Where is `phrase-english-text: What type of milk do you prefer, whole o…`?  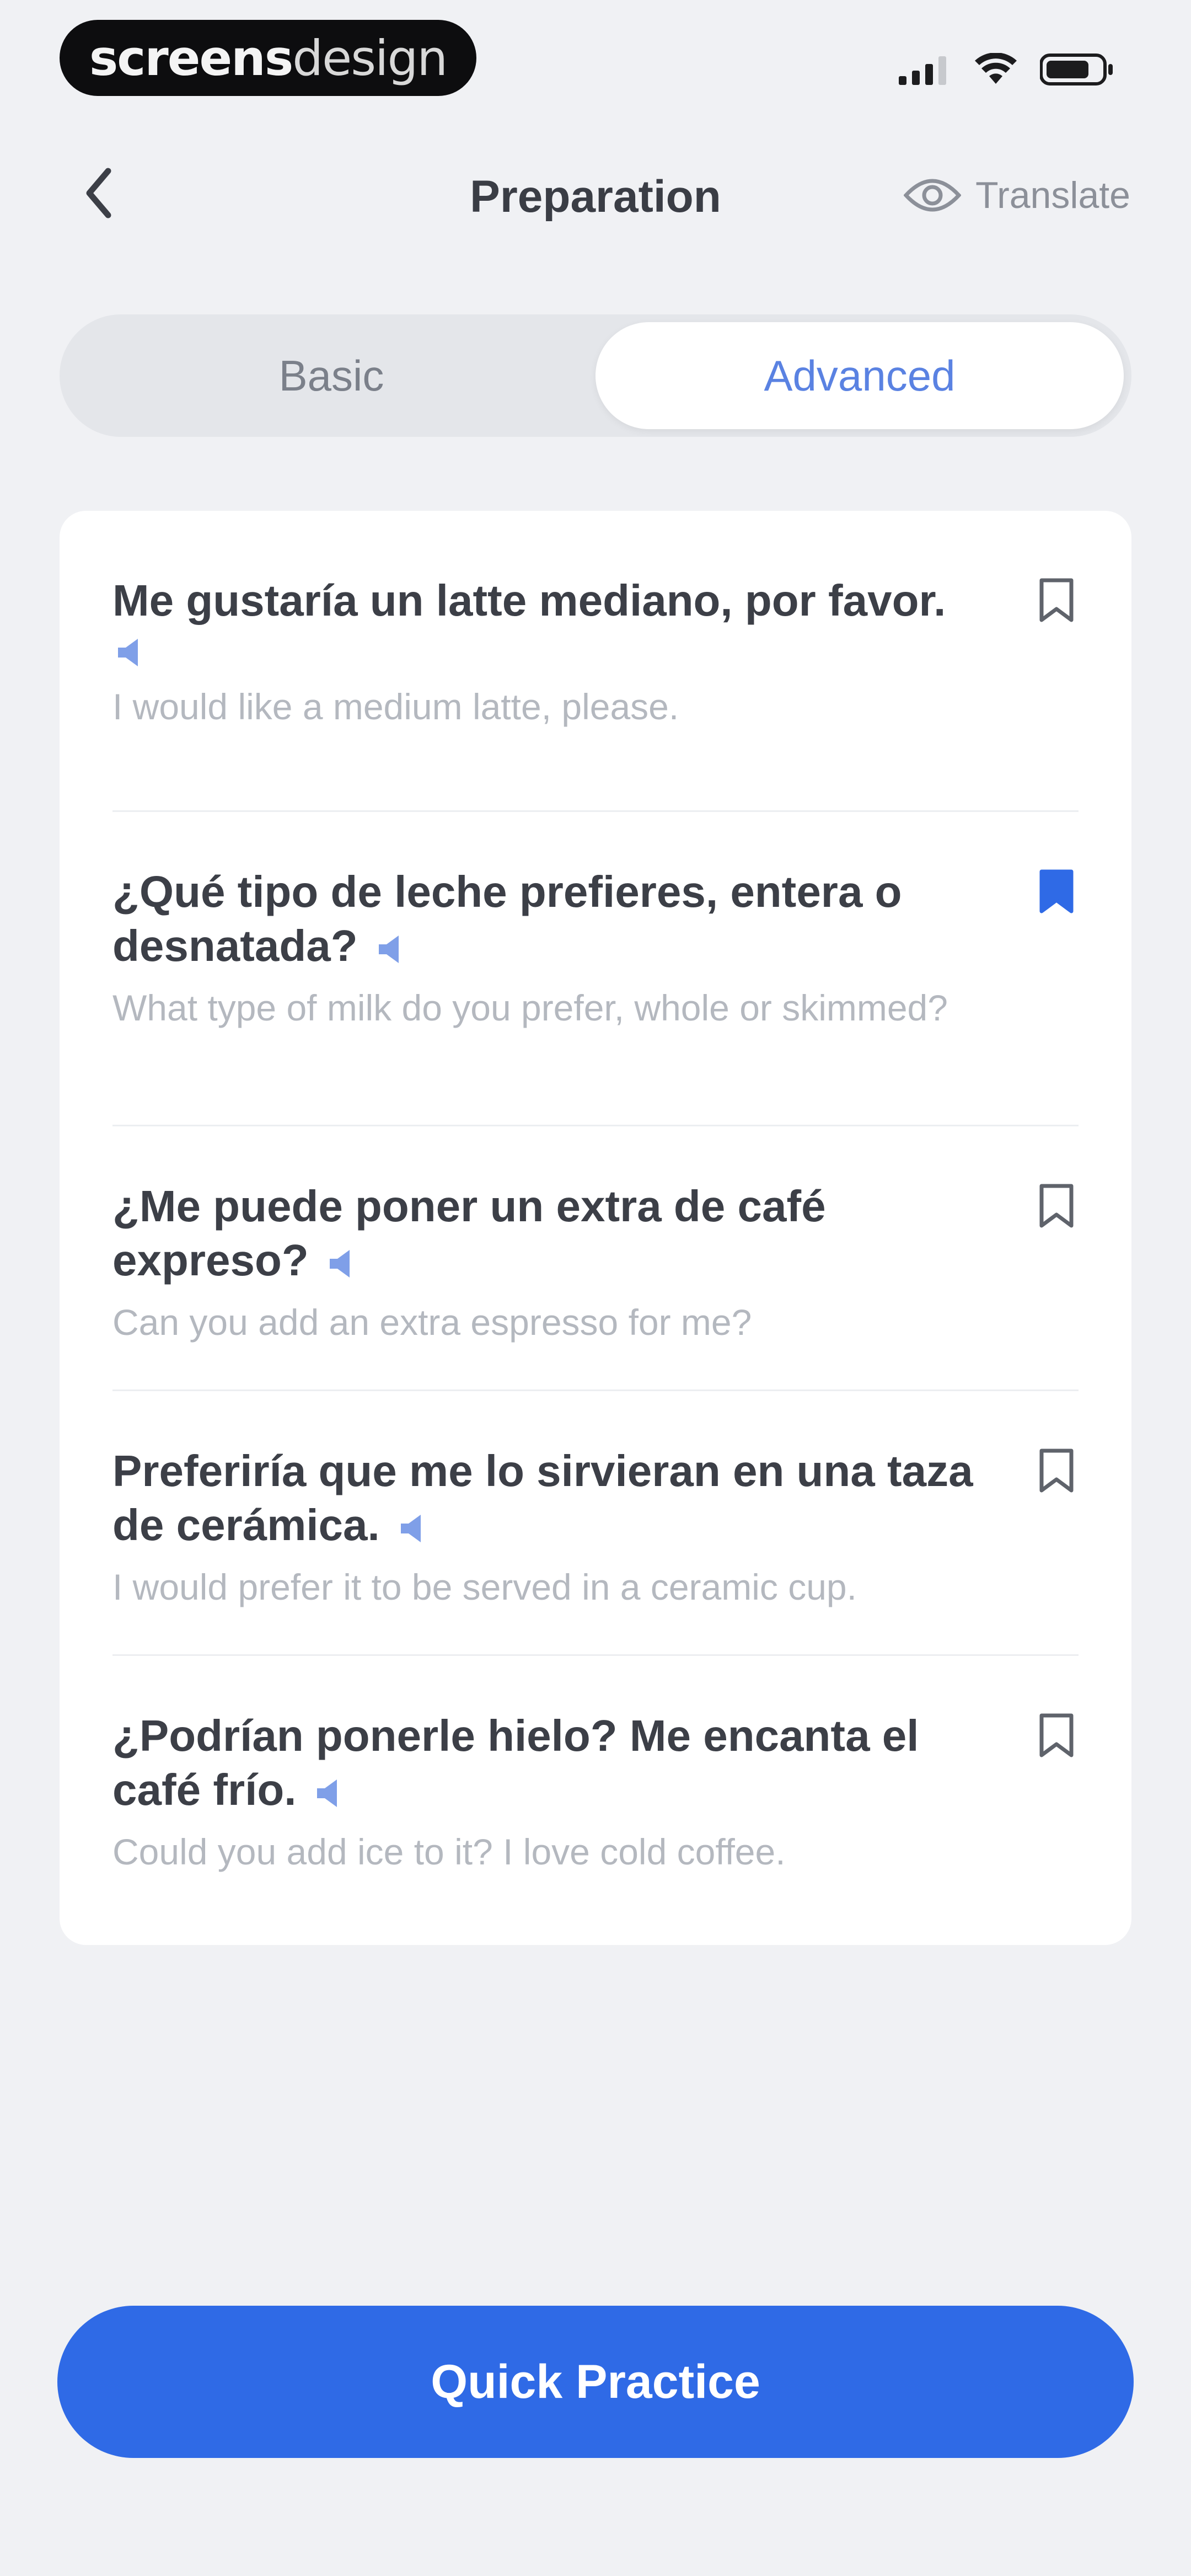
phrase-english-text: What type of milk do you prefer, whole o… is located at coordinates (530, 1007).